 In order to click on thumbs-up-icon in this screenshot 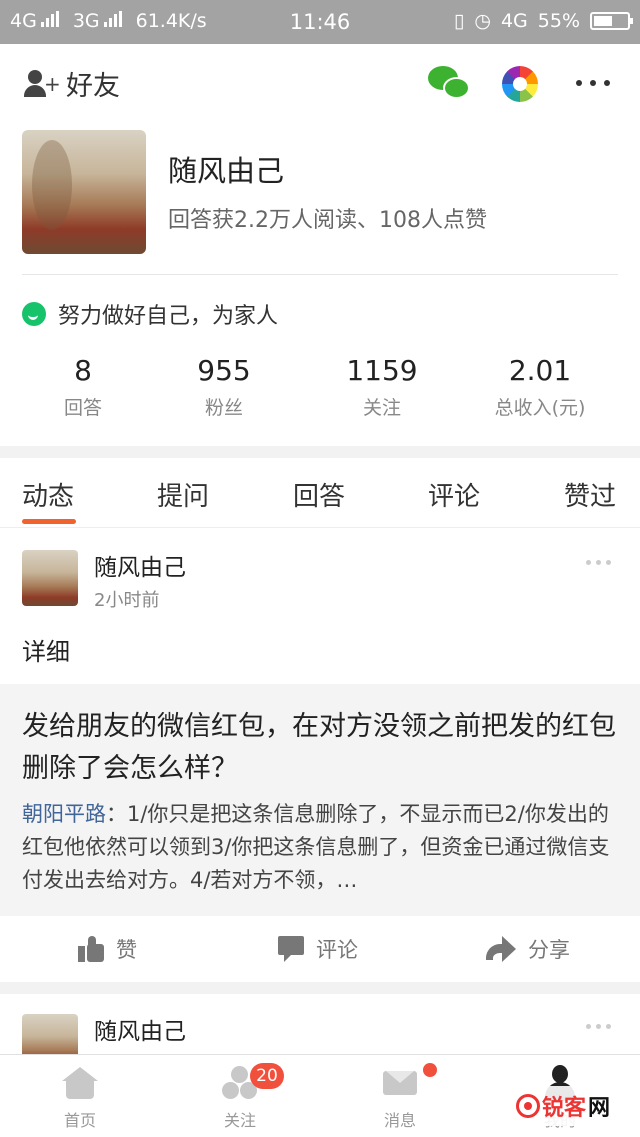, I will do `click(91, 949)`.